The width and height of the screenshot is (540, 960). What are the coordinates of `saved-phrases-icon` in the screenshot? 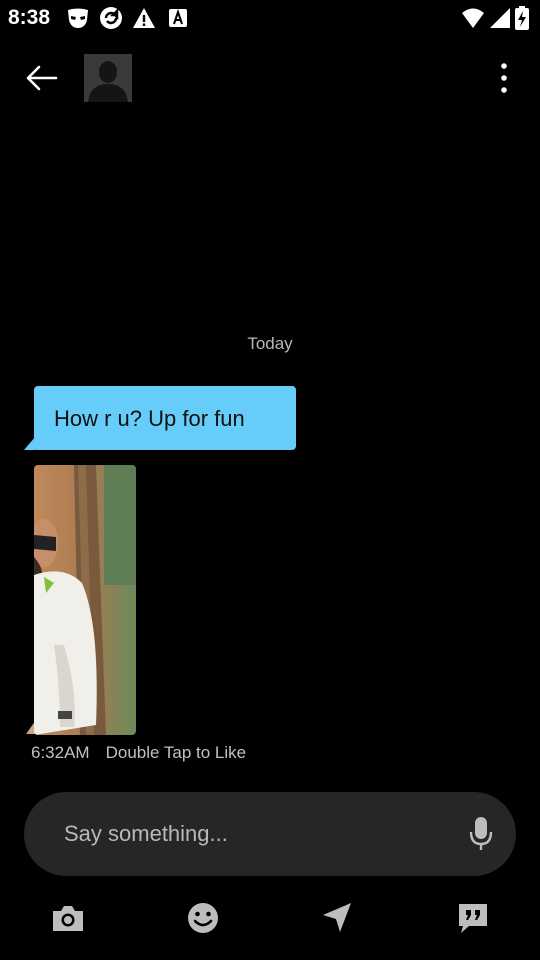 It's located at (473, 918).